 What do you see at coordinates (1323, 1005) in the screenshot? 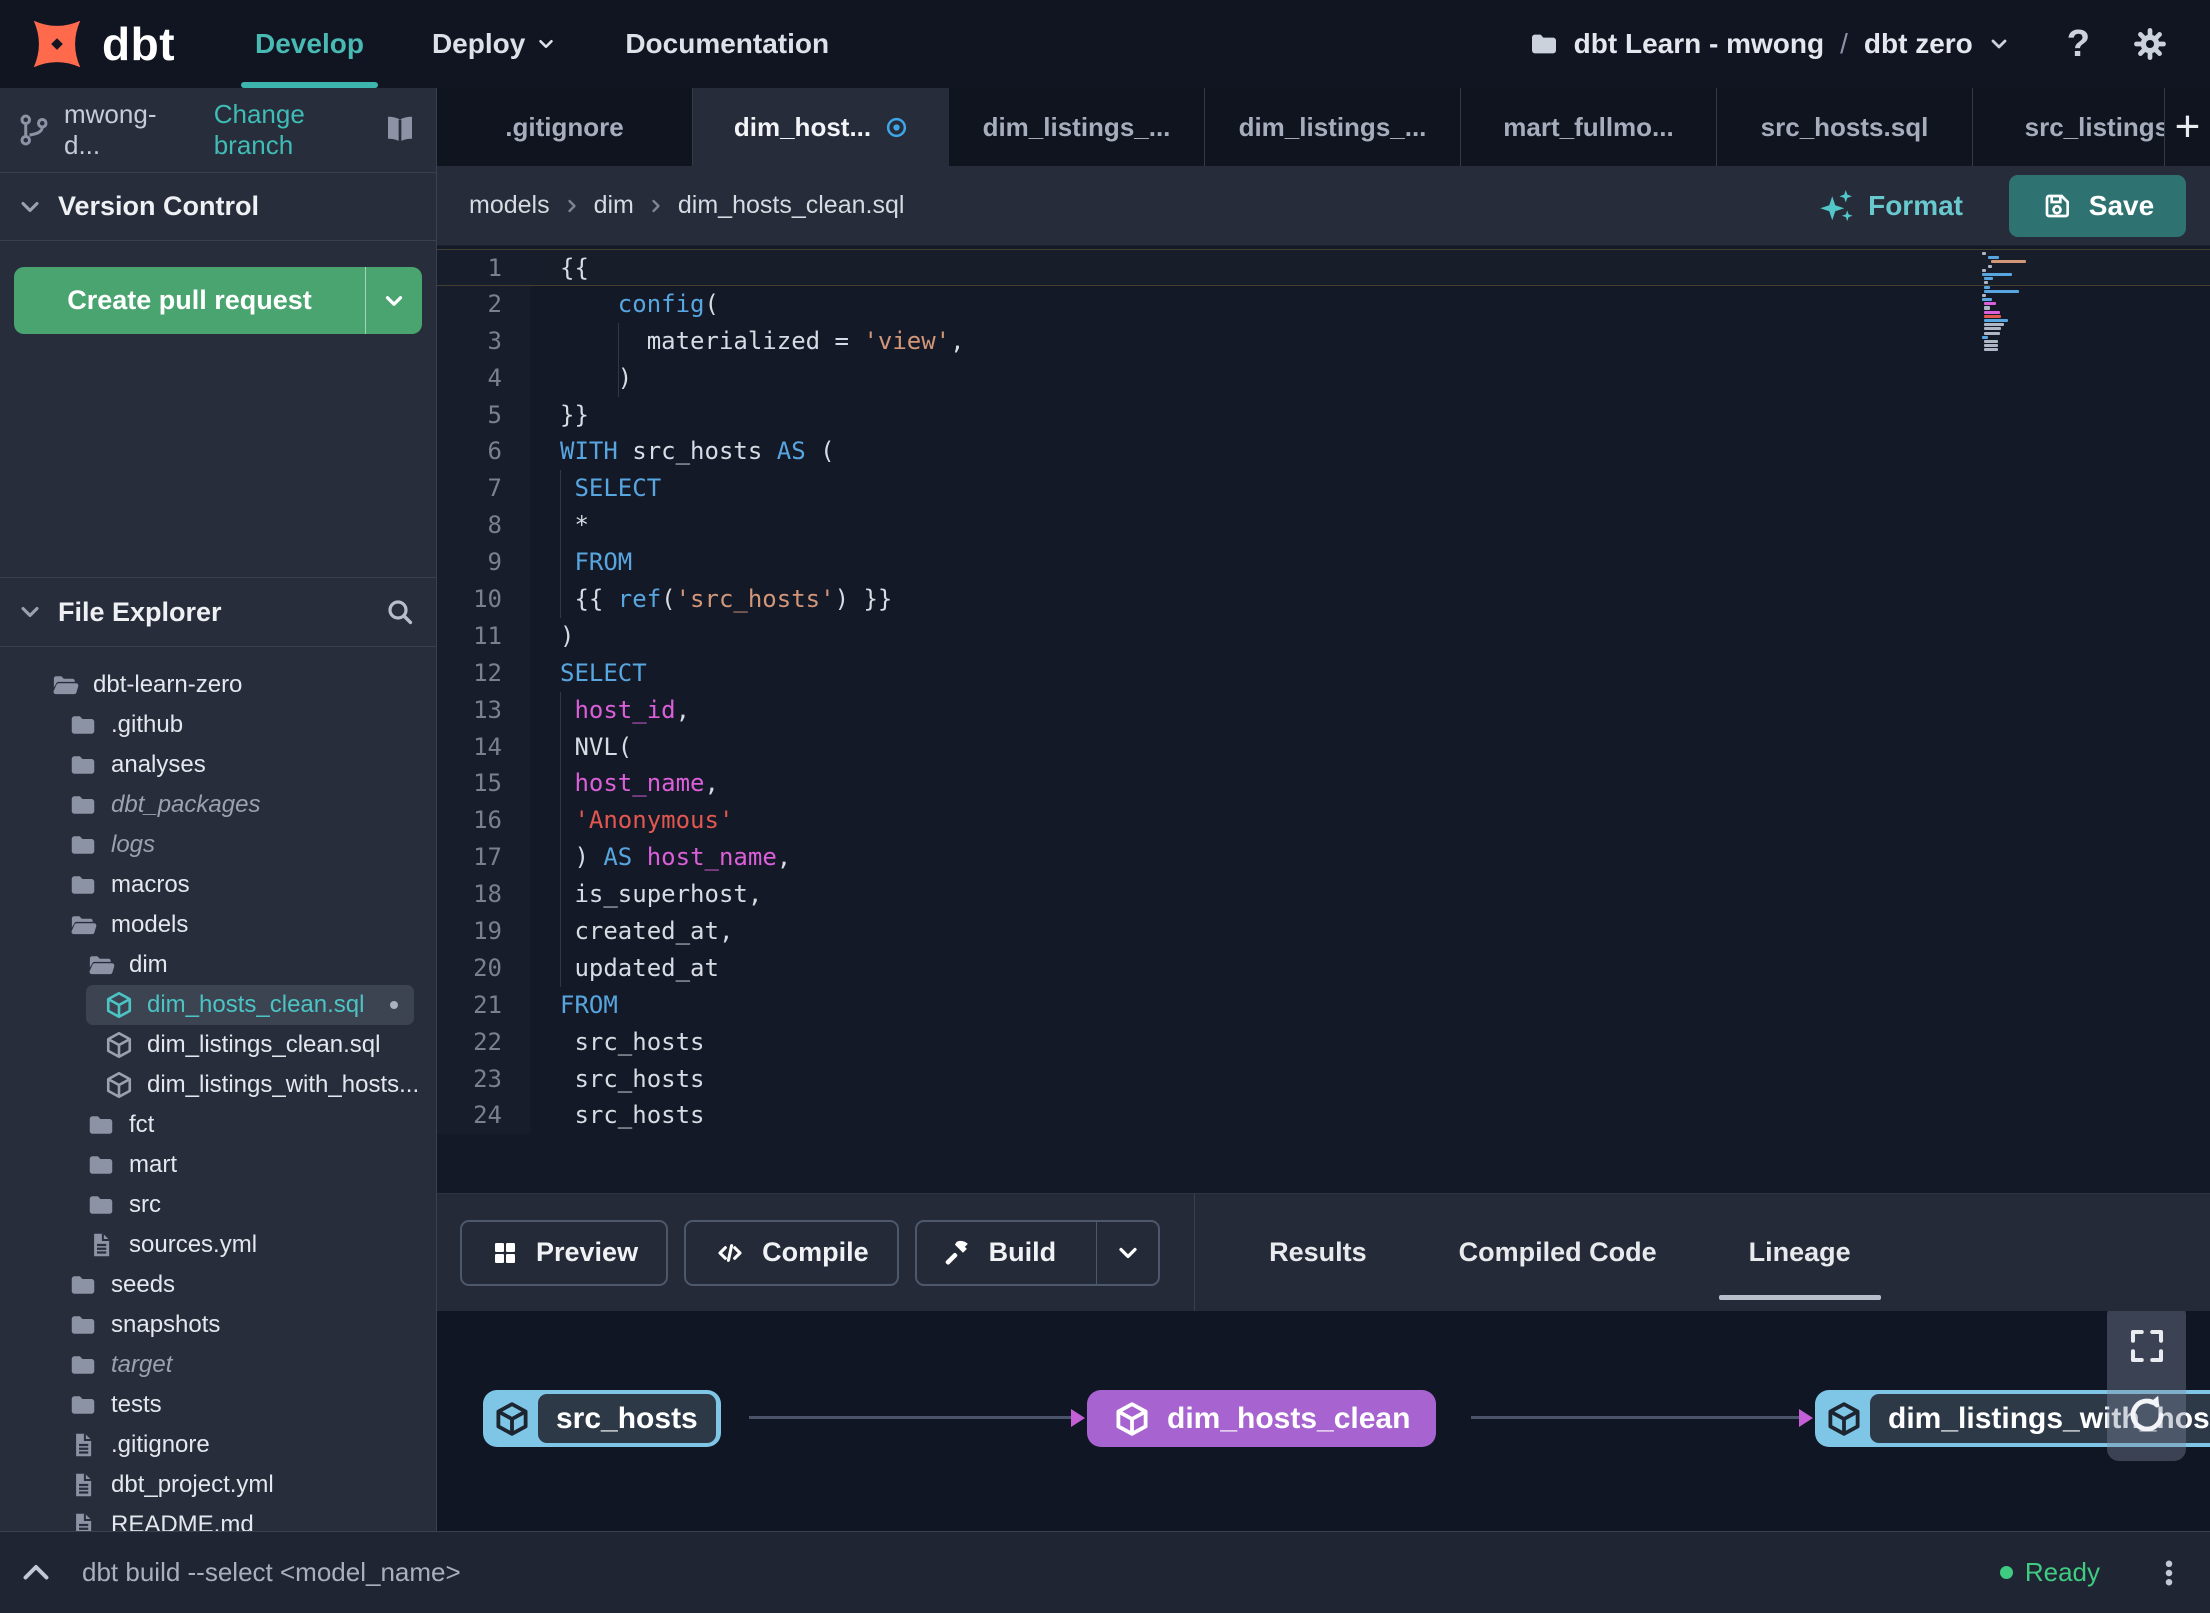
I see `code-line-21: 21 FROM` at bounding box center [1323, 1005].